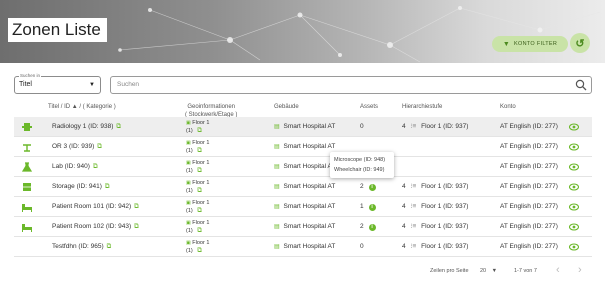  What do you see at coordinates (27, 148) in the screenshot?
I see `or-icon` at bounding box center [27, 148].